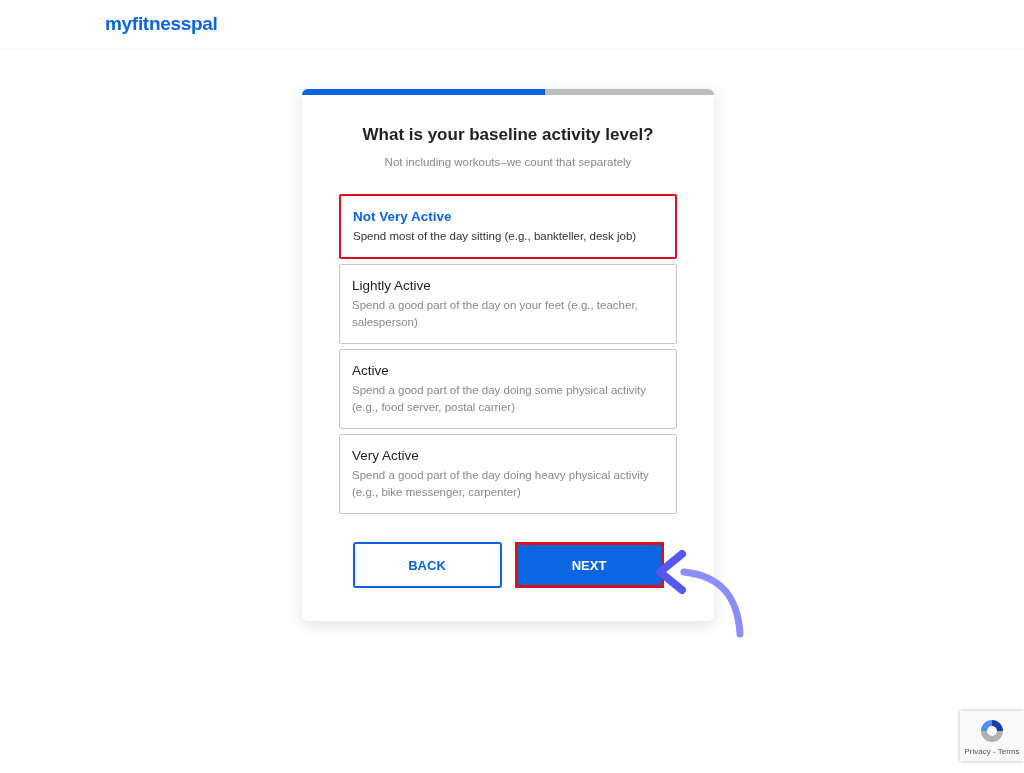 The height and width of the screenshot is (773, 1024). What do you see at coordinates (371, 370) in the screenshot?
I see `option-label: Active` at bounding box center [371, 370].